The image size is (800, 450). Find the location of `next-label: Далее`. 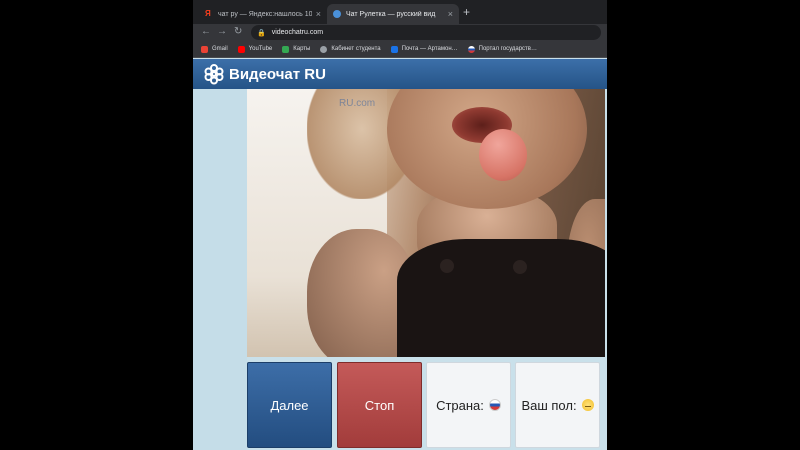

next-label: Далее is located at coordinates (289, 405).